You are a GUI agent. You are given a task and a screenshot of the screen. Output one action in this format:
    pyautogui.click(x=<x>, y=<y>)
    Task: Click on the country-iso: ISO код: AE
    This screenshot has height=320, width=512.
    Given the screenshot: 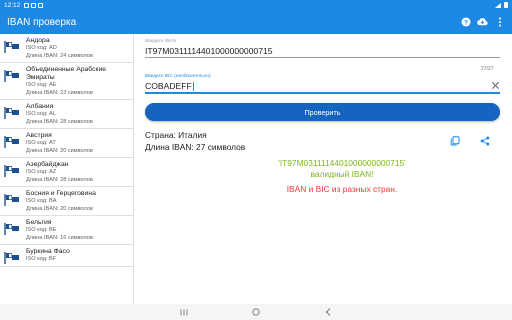 What is the action you would take?
    pyautogui.click(x=41, y=85)
    